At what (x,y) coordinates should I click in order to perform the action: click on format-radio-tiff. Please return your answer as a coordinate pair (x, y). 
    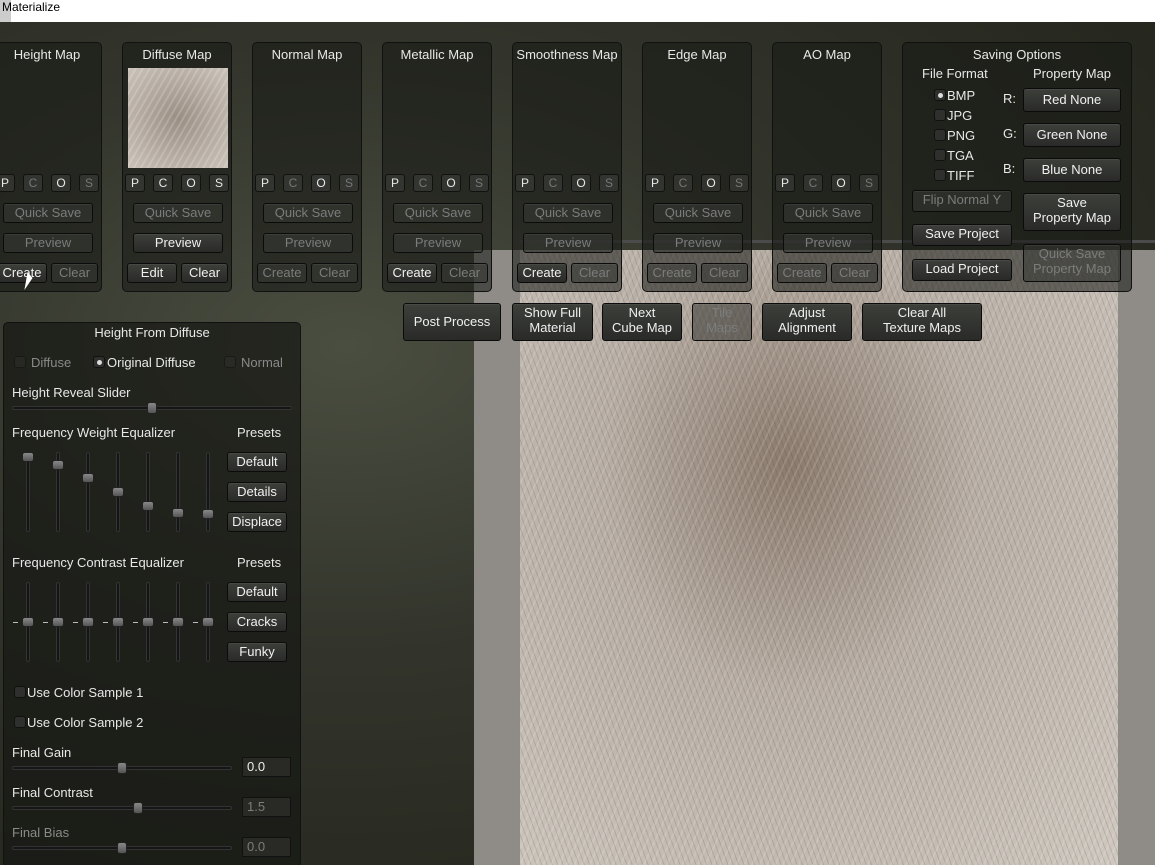
    Looking at the image, I should click on (940, 175).